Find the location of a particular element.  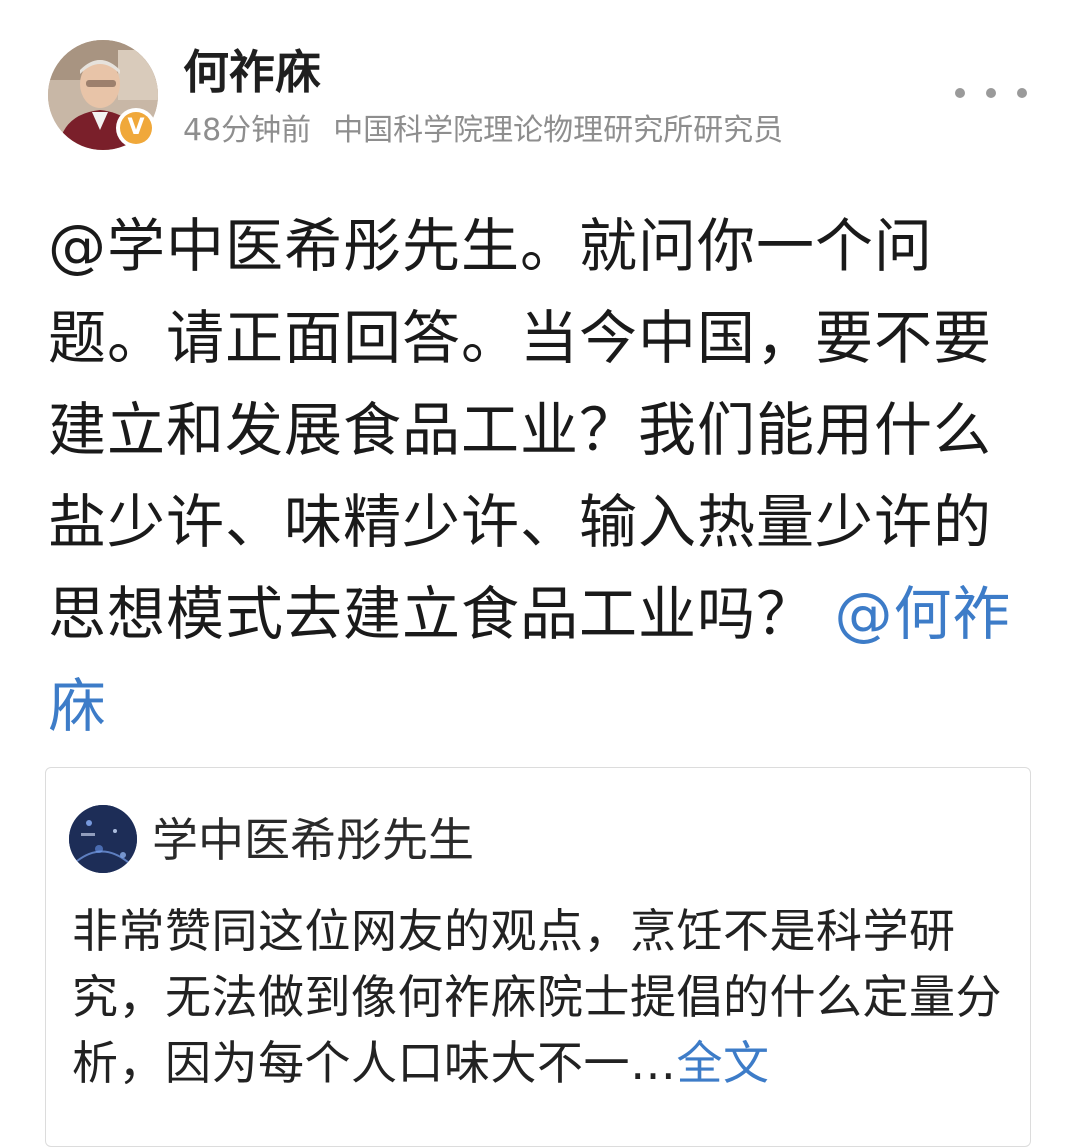

post-timestamp: 48分钟前 is located at coordinates (247, 130).